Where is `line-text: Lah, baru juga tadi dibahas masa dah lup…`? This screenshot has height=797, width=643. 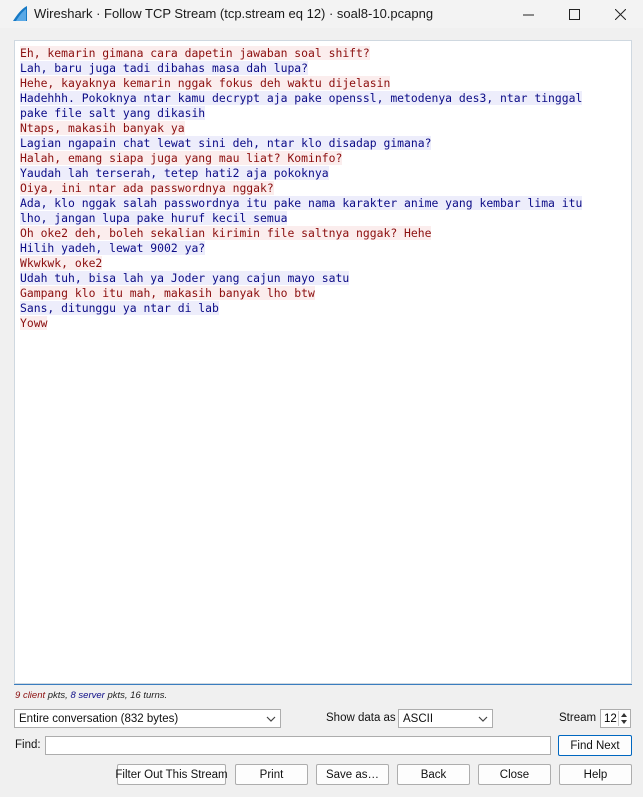 line-text: Lah, baru juga tadi dibahas masa dah lup… is located at coordinates (164, 68).